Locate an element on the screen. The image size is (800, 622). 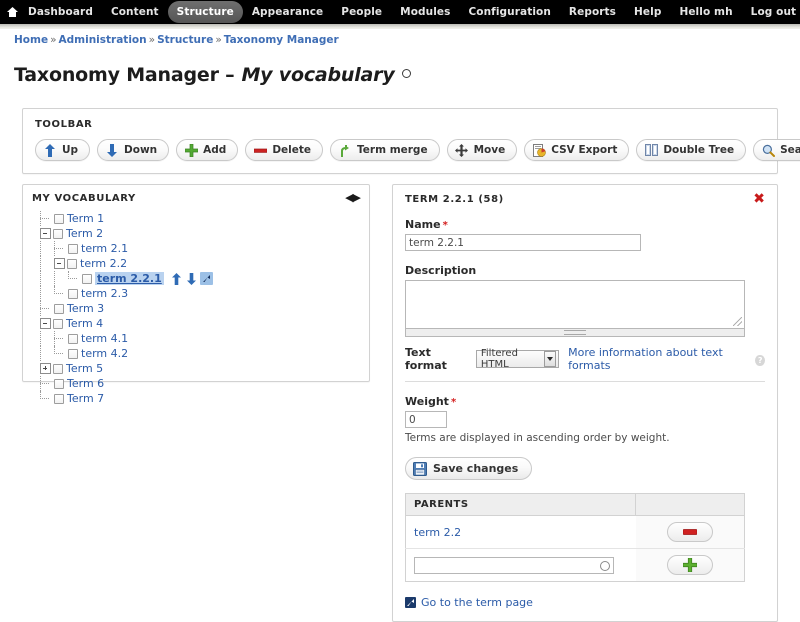
add-button: Add is located at coordinates (207, 150).